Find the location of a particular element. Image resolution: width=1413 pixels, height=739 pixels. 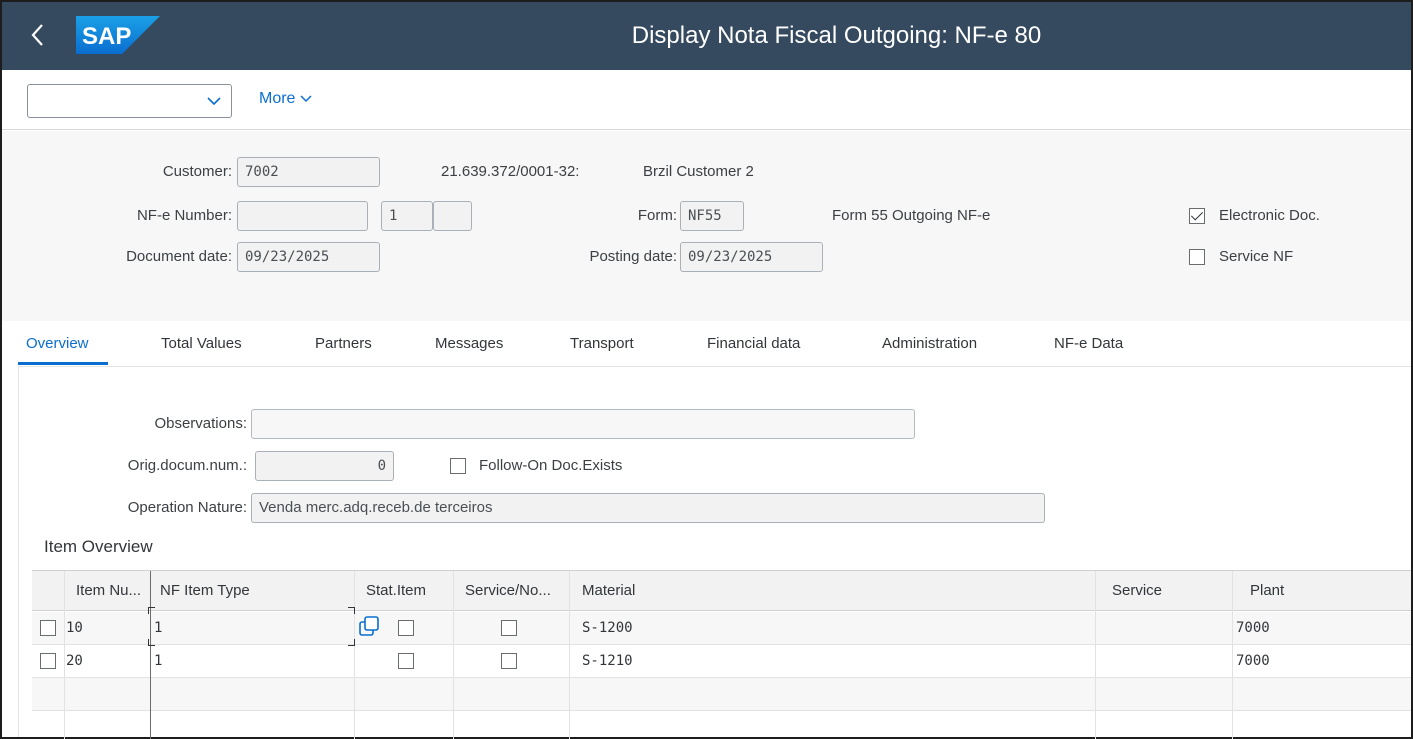

operation-nature-label: Operation Nature: is located at coordinates (187, 507).